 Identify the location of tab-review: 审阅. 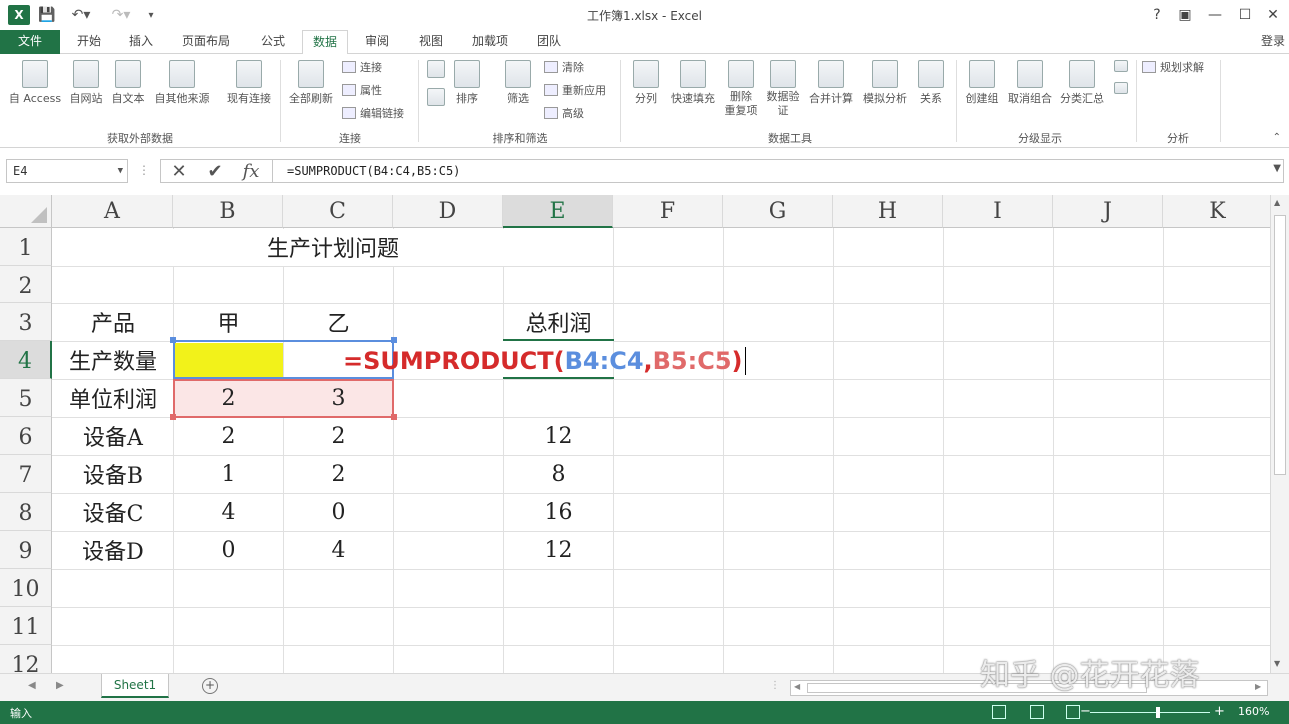
(377, 42).